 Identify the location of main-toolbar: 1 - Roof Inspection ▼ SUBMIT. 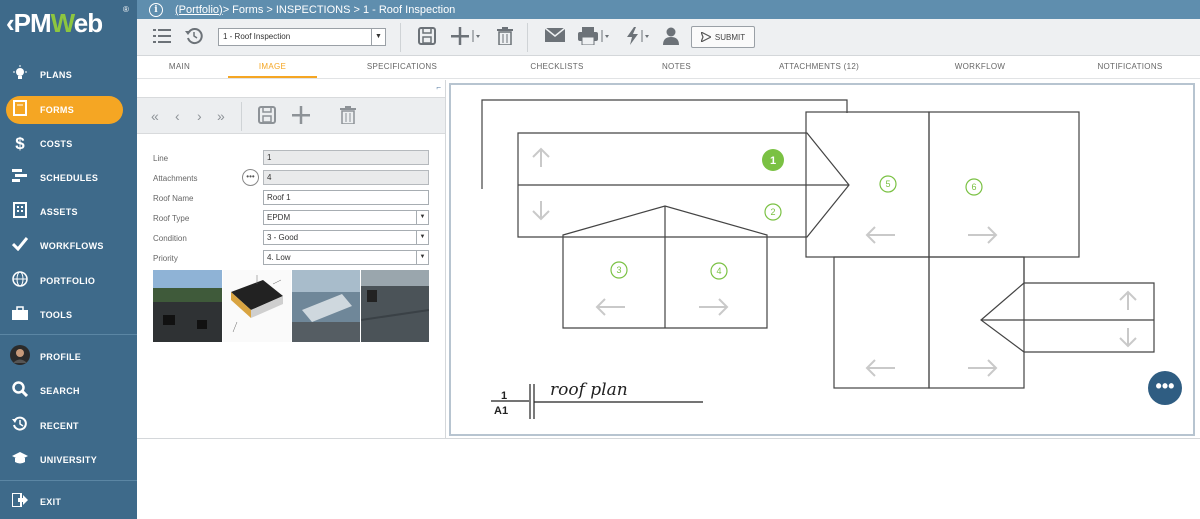
(668, 37).